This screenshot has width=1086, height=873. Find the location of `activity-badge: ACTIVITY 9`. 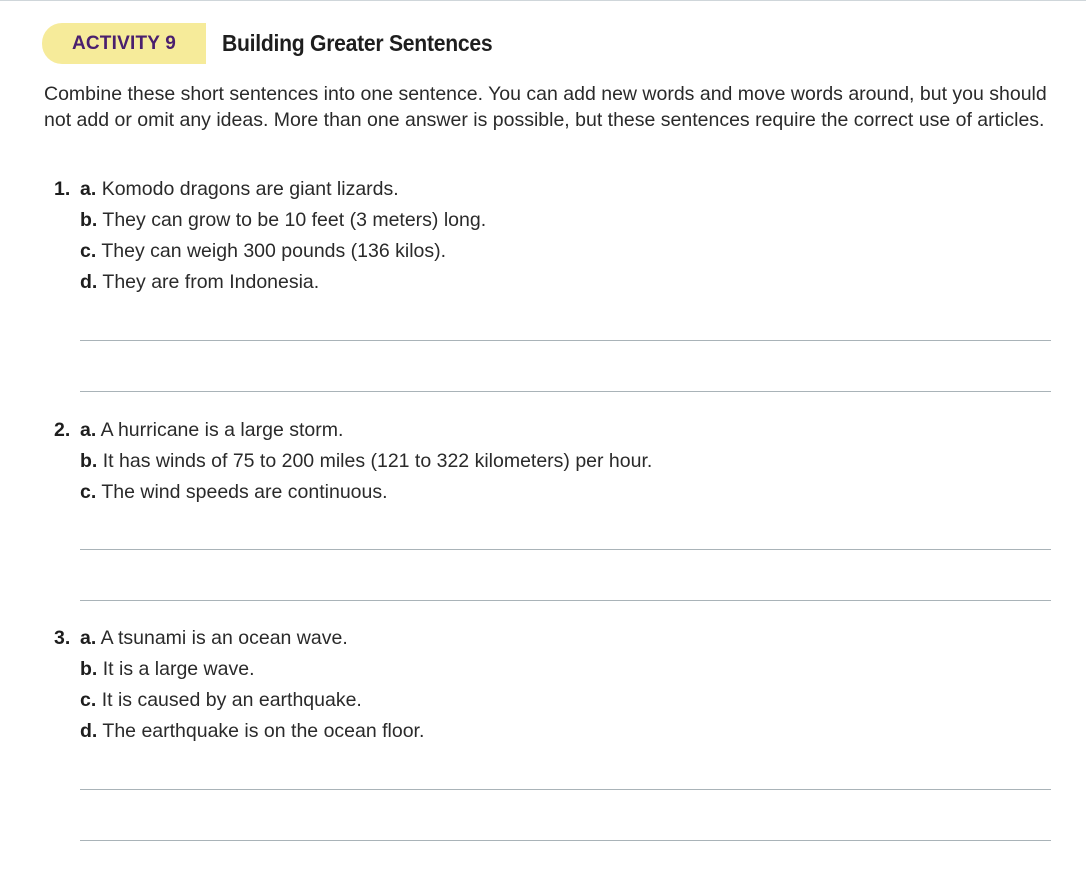

activity-badge: ACTIVITY 9 is located at coordinates (124, 43).